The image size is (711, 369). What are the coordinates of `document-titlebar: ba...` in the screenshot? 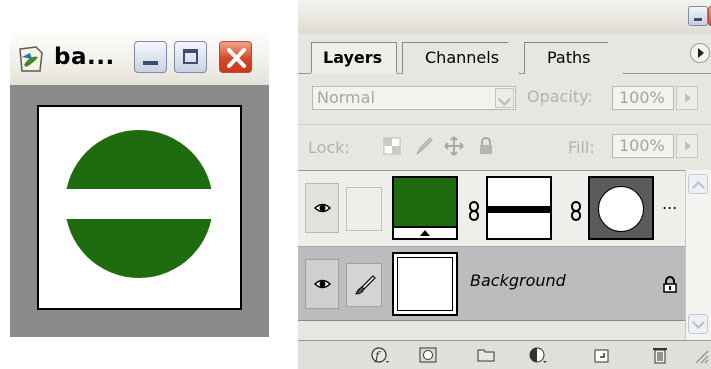 It's located at (139, 56).